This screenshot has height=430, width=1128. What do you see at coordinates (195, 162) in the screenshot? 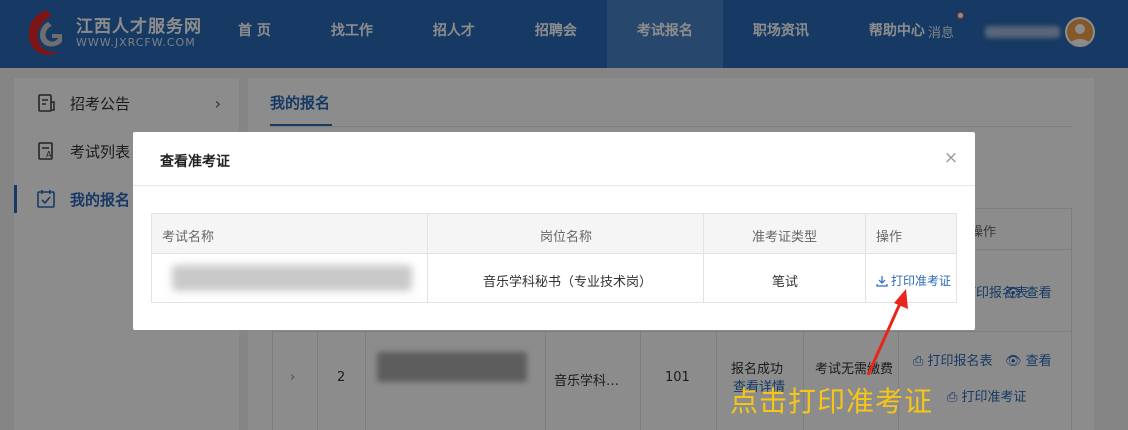
I see `dialog-title: 查看准考证` at bounding box center [195, 162].